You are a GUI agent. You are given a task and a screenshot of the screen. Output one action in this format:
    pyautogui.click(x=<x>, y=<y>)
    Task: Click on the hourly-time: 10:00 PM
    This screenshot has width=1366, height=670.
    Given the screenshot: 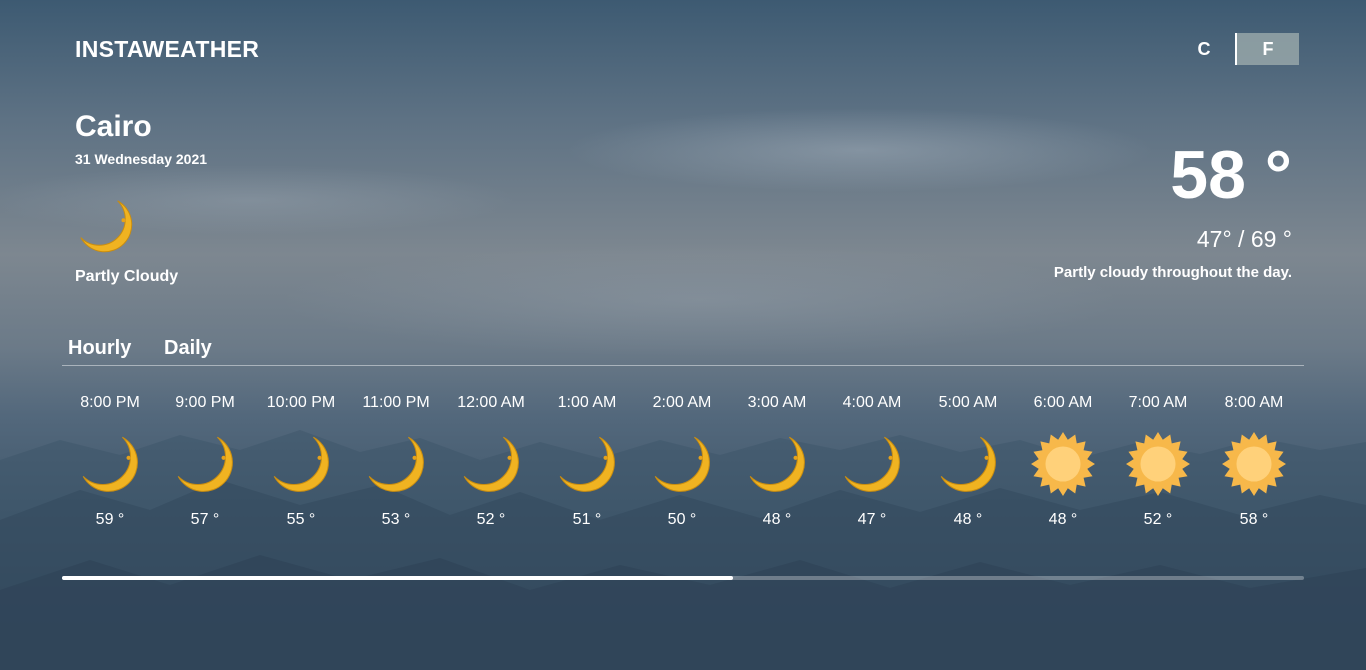 What is the action you would take?
    pyautogui.click(x=301, y=402)
    